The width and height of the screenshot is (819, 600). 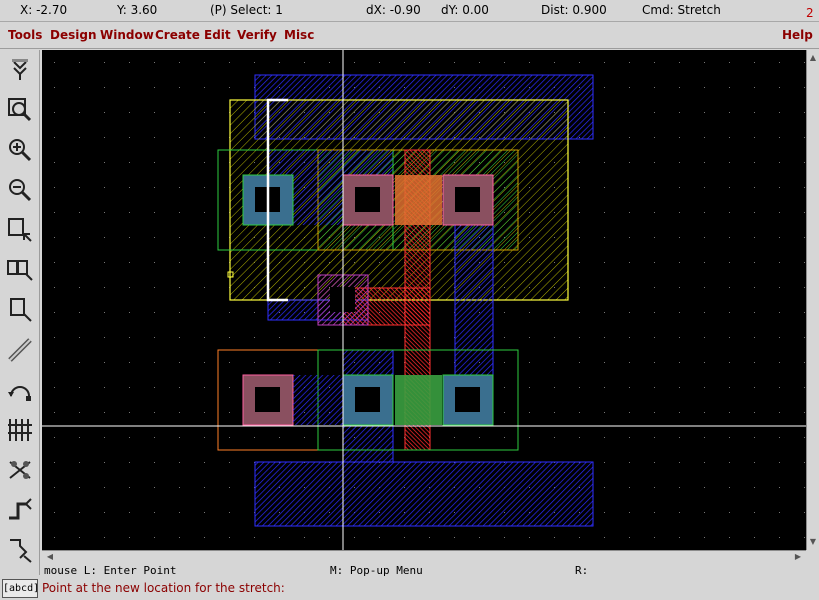 I want to click on menu-verify: Verify, so click(x=257, y=35).